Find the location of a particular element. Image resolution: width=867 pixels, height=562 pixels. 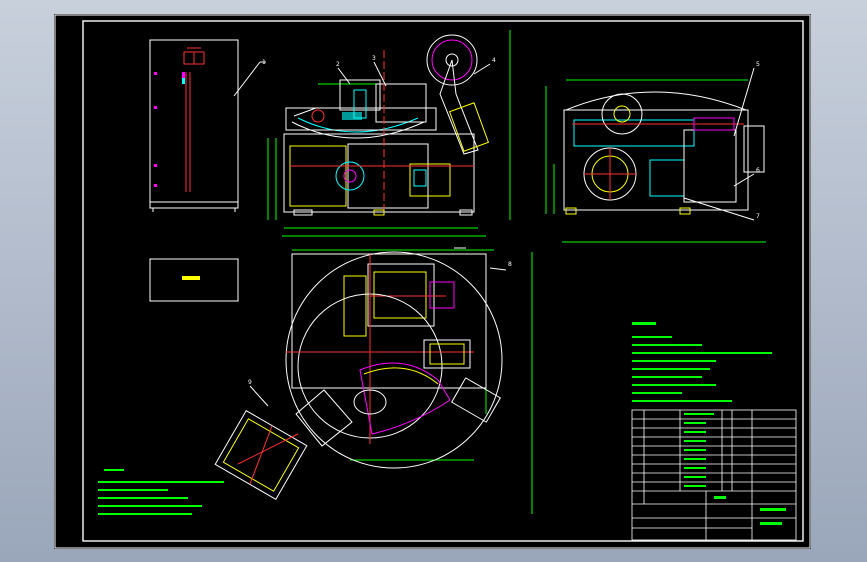

balloon-6: 6 is located at coordinates (758, 170).